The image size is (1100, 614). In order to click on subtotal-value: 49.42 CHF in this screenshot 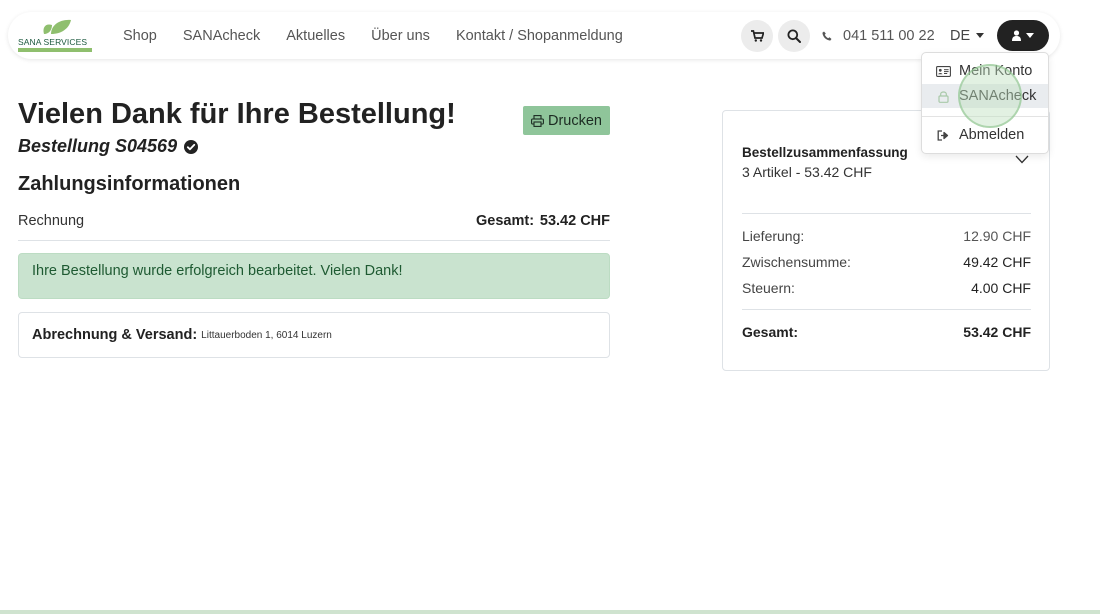, I will do `click(997, 262)`.